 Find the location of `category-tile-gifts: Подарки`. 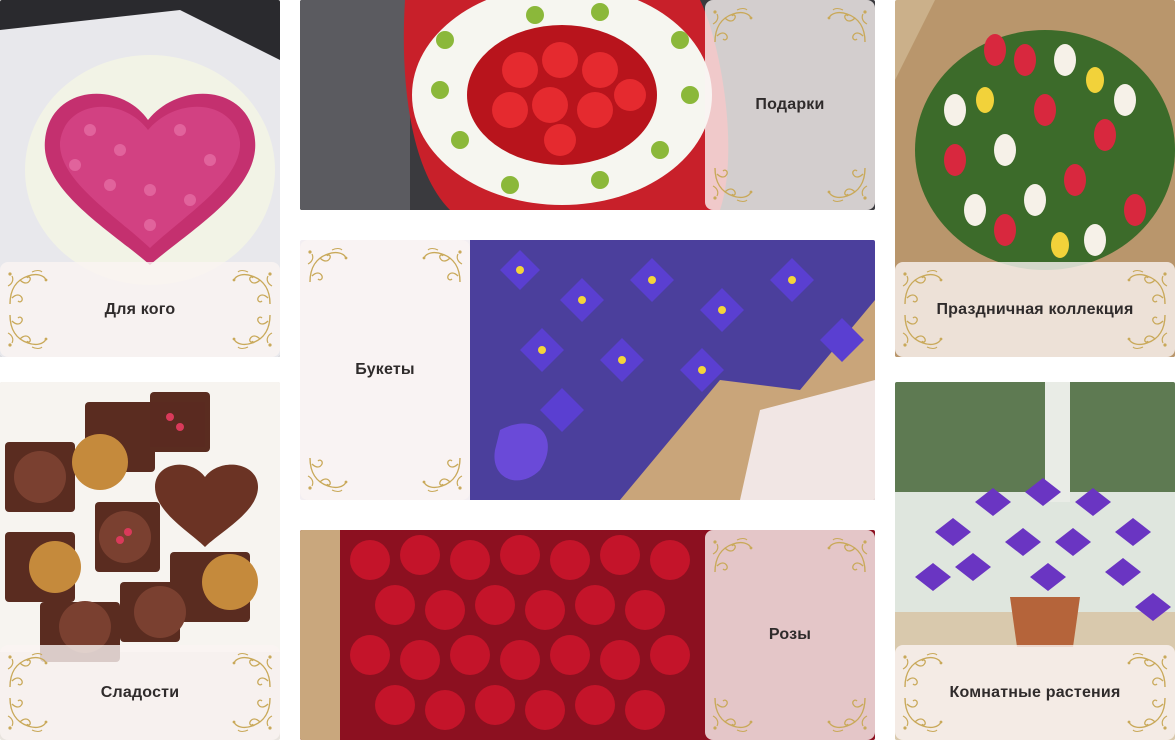

category-tile-gifts: Подарки is located at coordinates (587, 105).